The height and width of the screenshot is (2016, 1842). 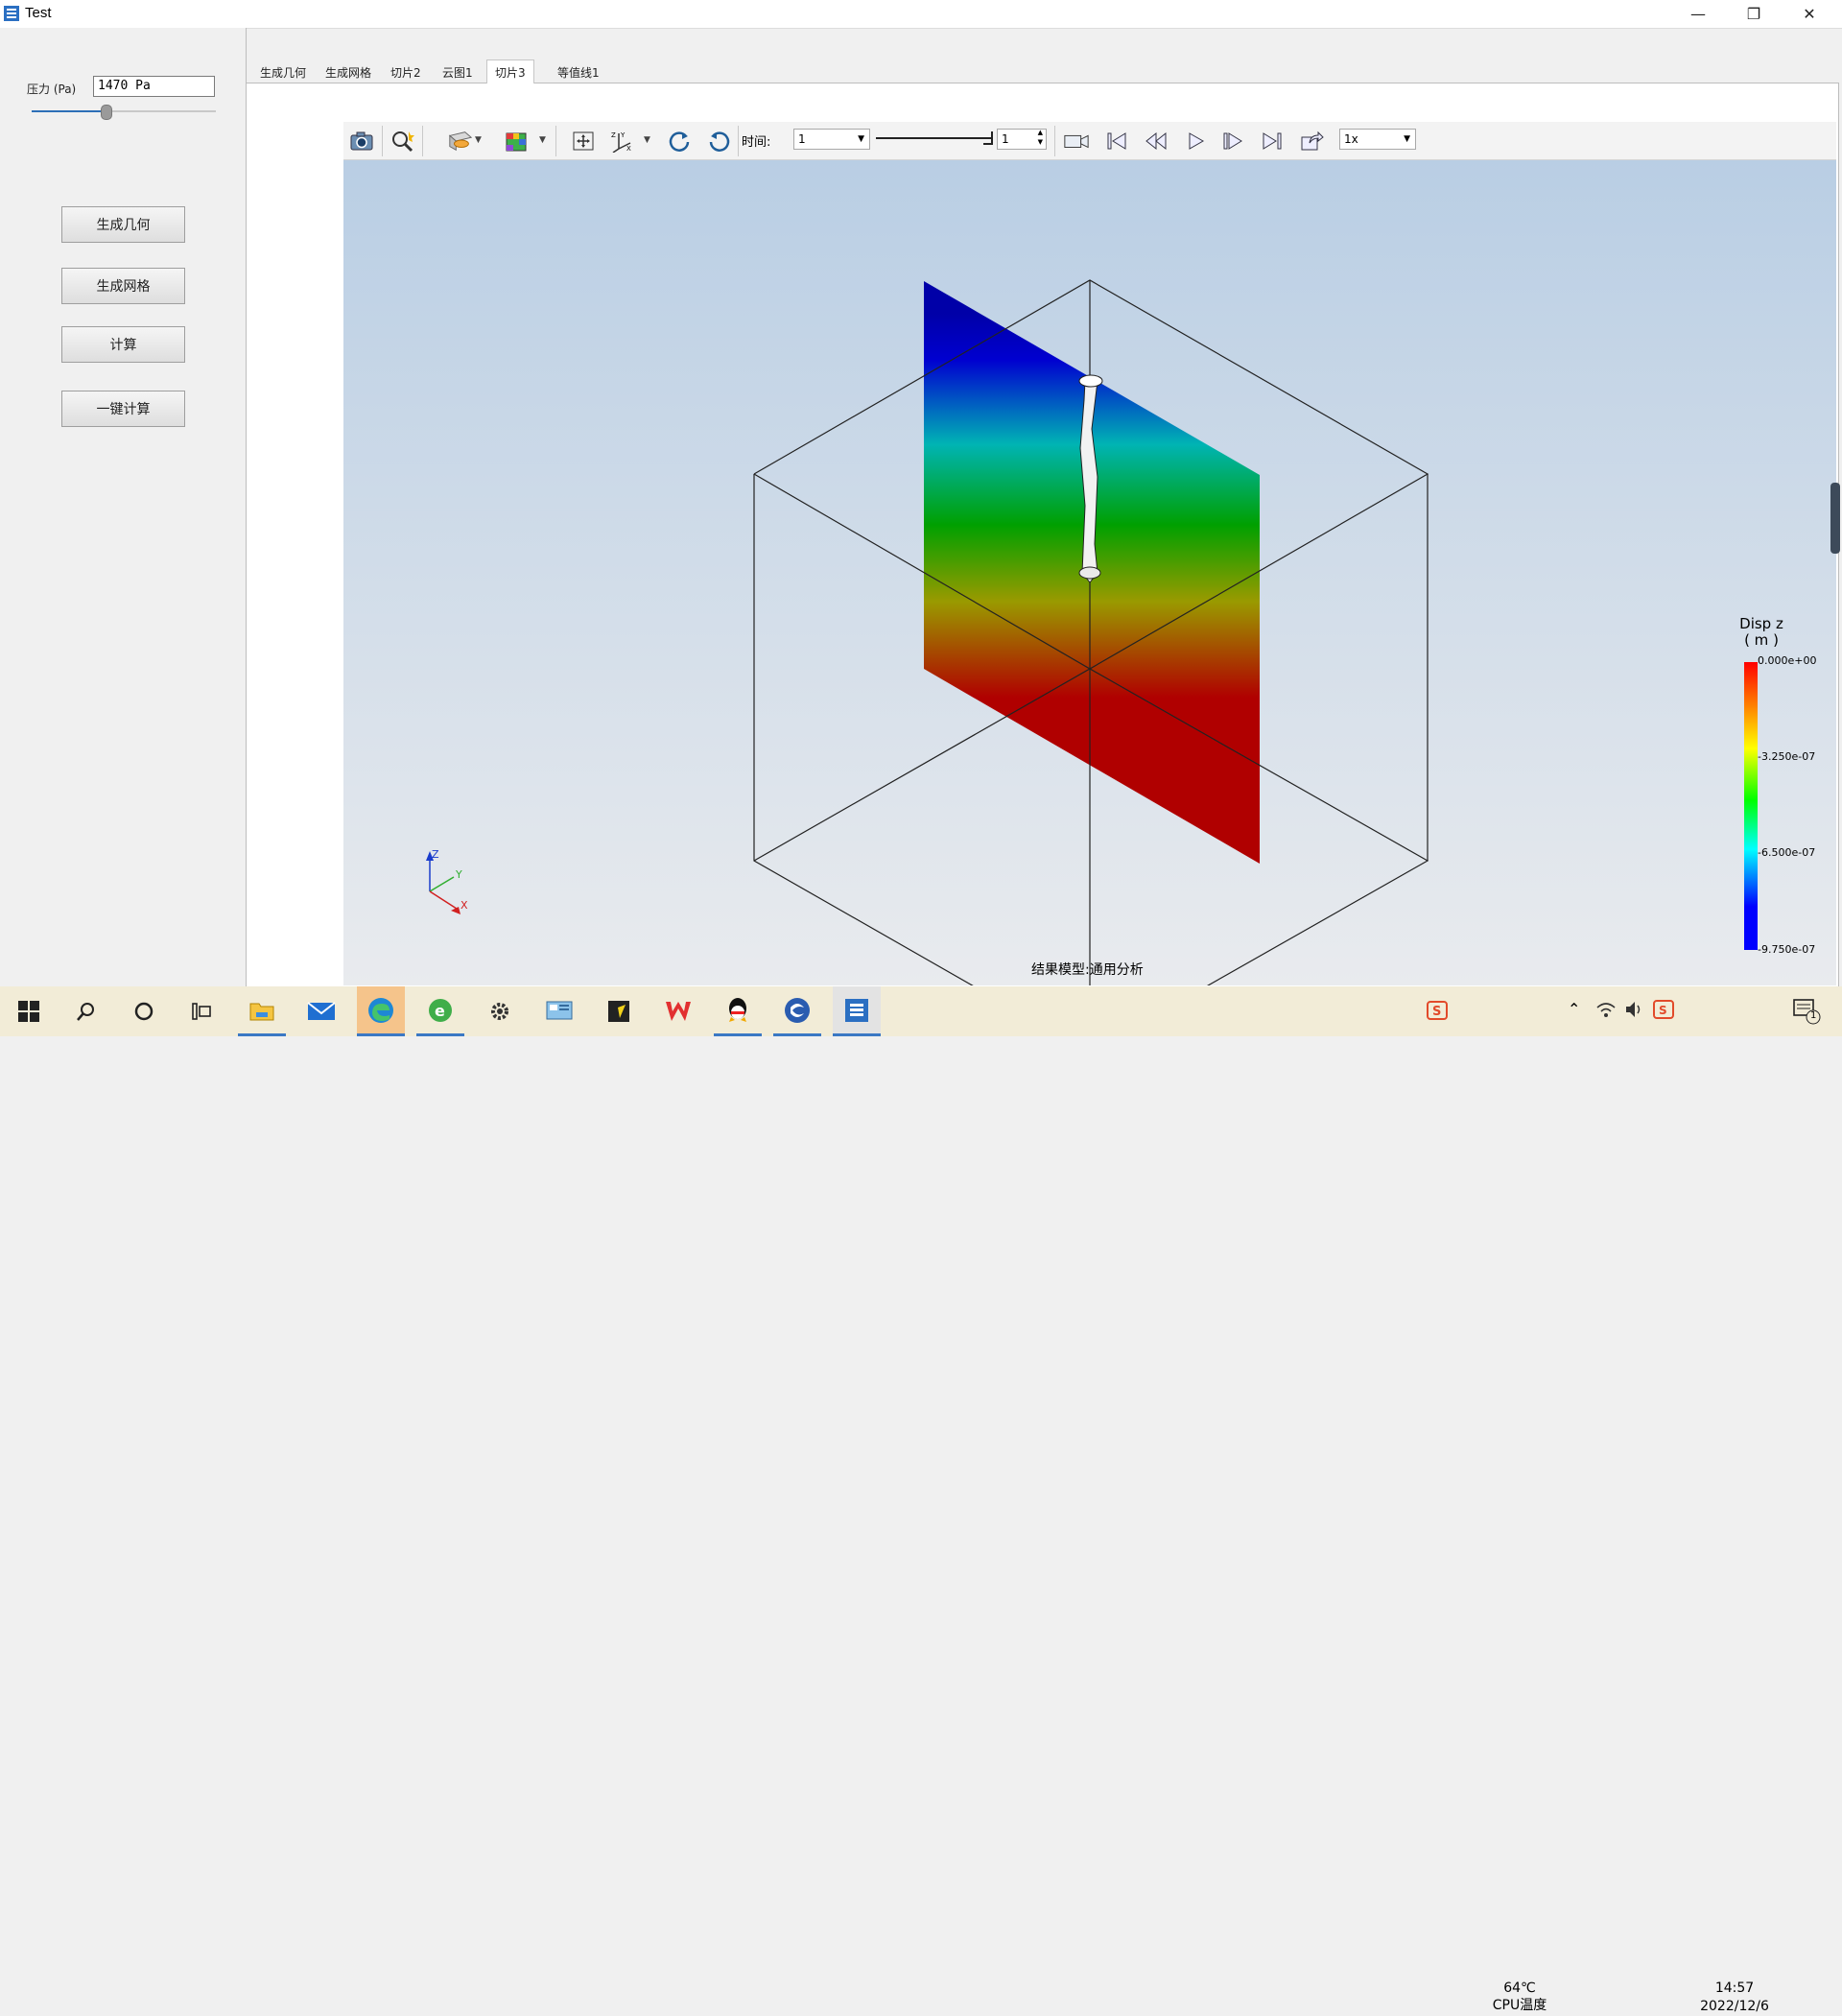 What do you see at coordinates (464, 905) in the screenshot?
I see `axis-x-label: X` at bounding box center [464, 905].